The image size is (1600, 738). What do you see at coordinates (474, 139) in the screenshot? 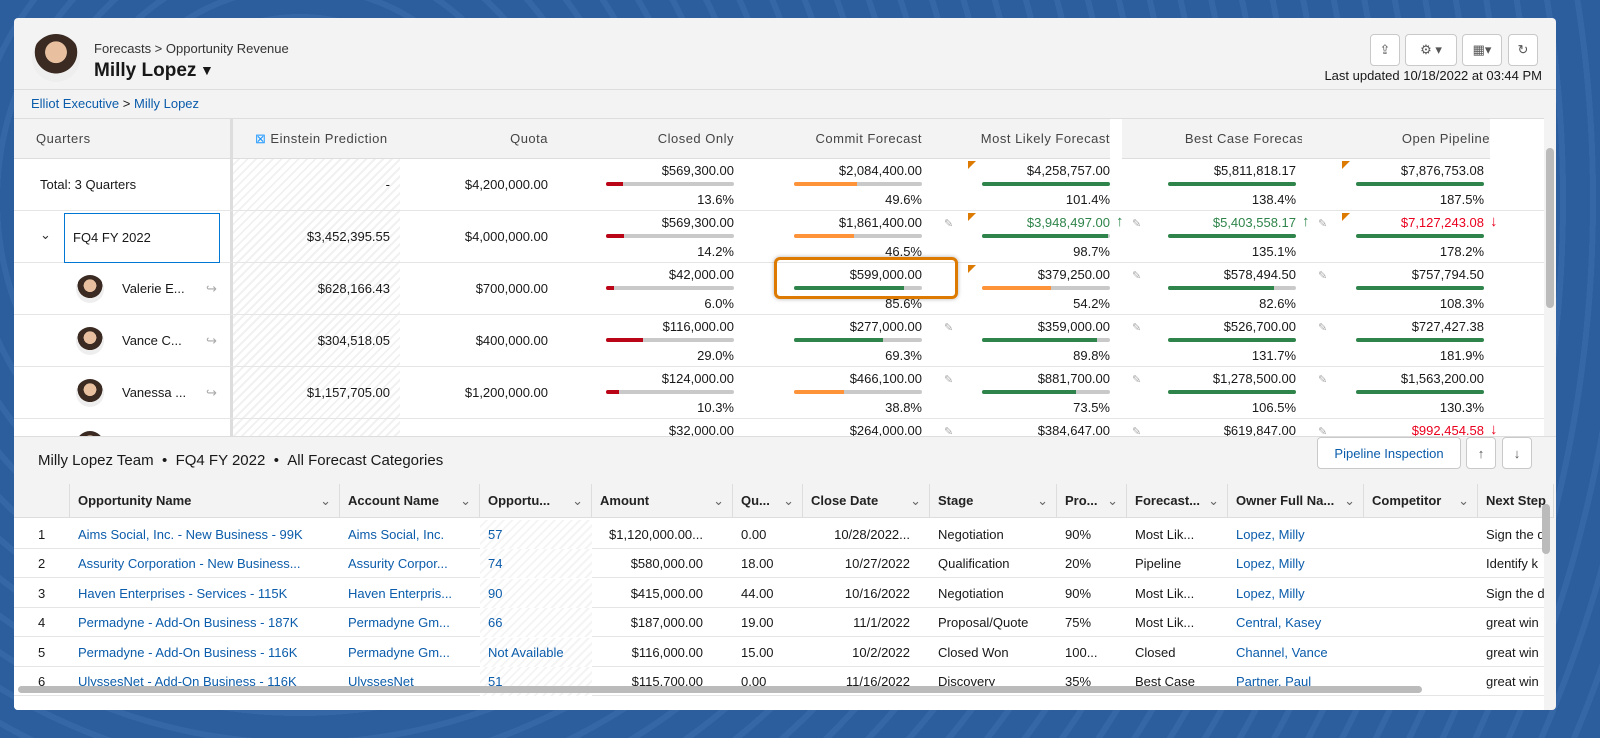
I see `column-header-2: Quota` at bounding box center [474, 139].